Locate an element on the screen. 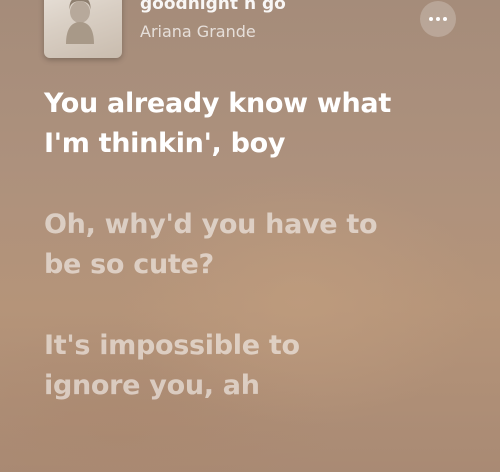  album-art-figure-icon is located at coordinates (80, 22).